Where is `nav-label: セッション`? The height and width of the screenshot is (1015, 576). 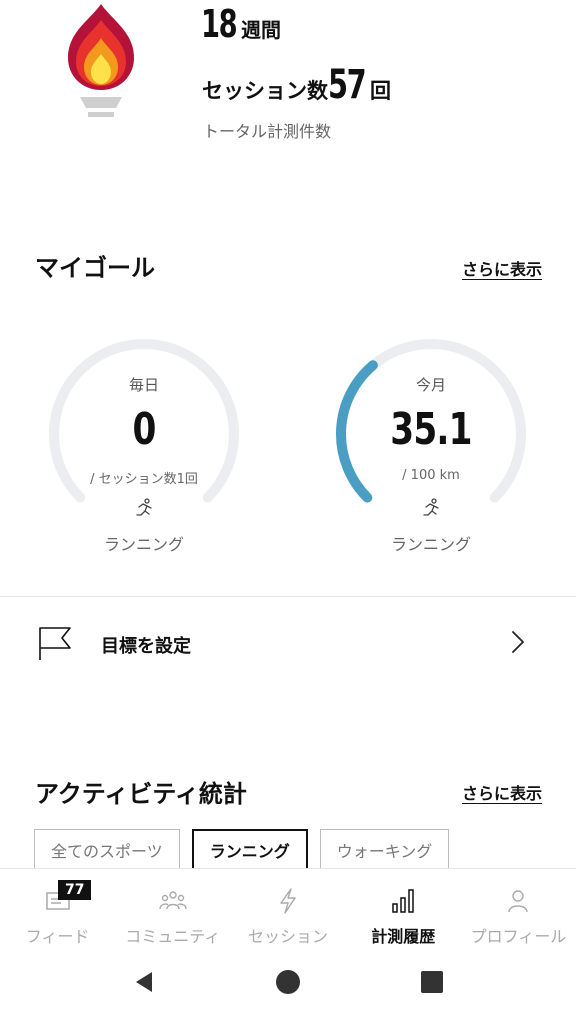
nav-label: セッション is located at coordinates (288, 936).